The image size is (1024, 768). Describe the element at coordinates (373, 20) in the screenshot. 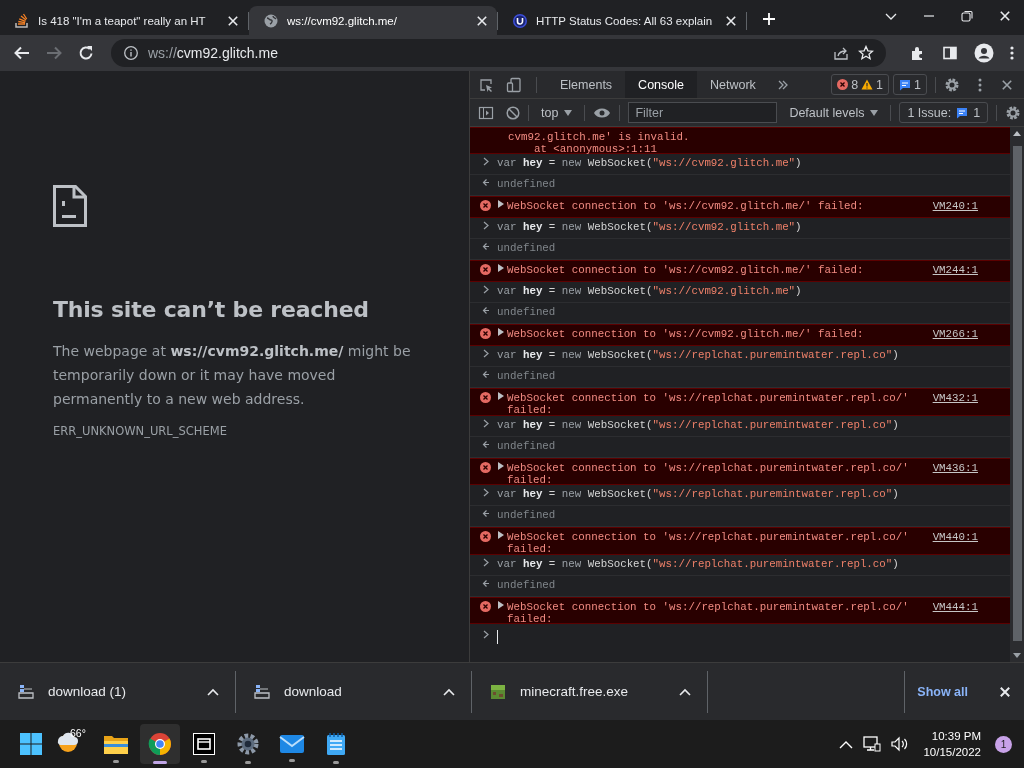

I see `browser-tab: ws://cvm92.glitch.me/` at that location.